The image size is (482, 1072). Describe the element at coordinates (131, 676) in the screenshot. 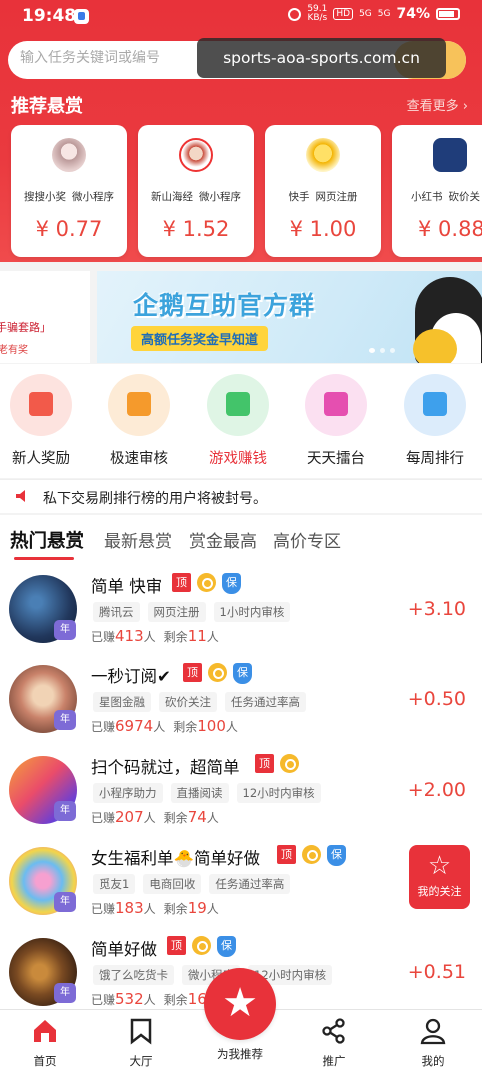

I see `task-title: 一秒订阅✔` at that location.